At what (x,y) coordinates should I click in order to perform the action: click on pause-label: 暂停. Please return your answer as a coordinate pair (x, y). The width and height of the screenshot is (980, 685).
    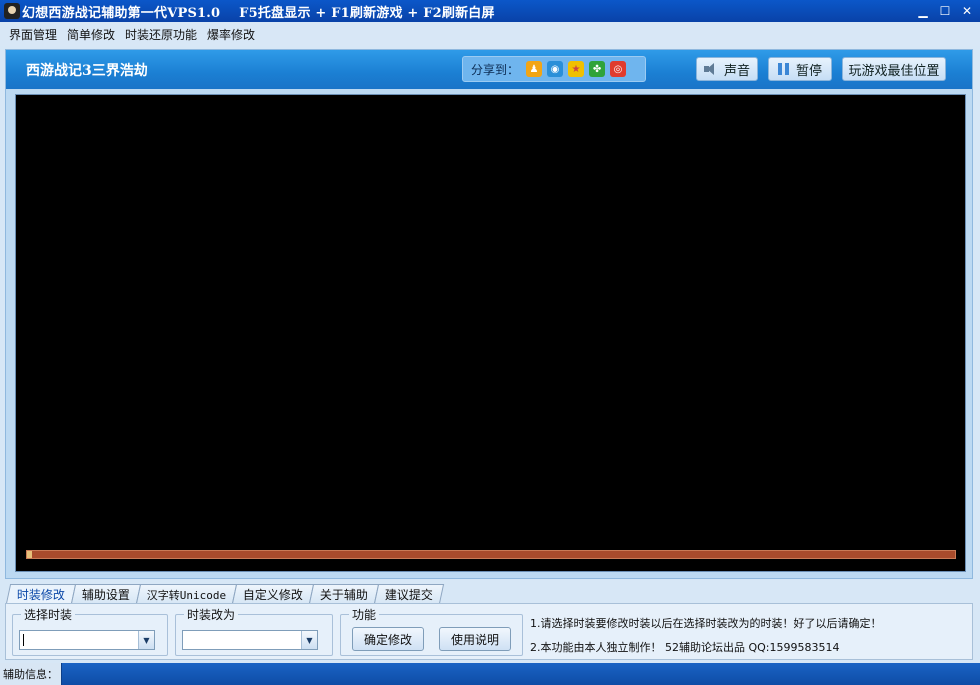
    Looking at the image, I should click on (808, 71).